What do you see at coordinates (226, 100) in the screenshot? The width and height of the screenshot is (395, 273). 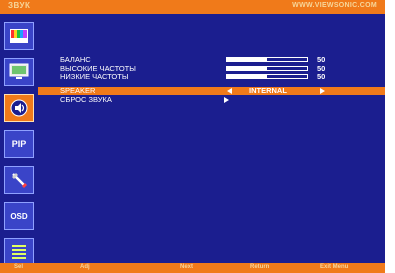 I see `submenu-arrow-icon` at bounding box center [226, 100].